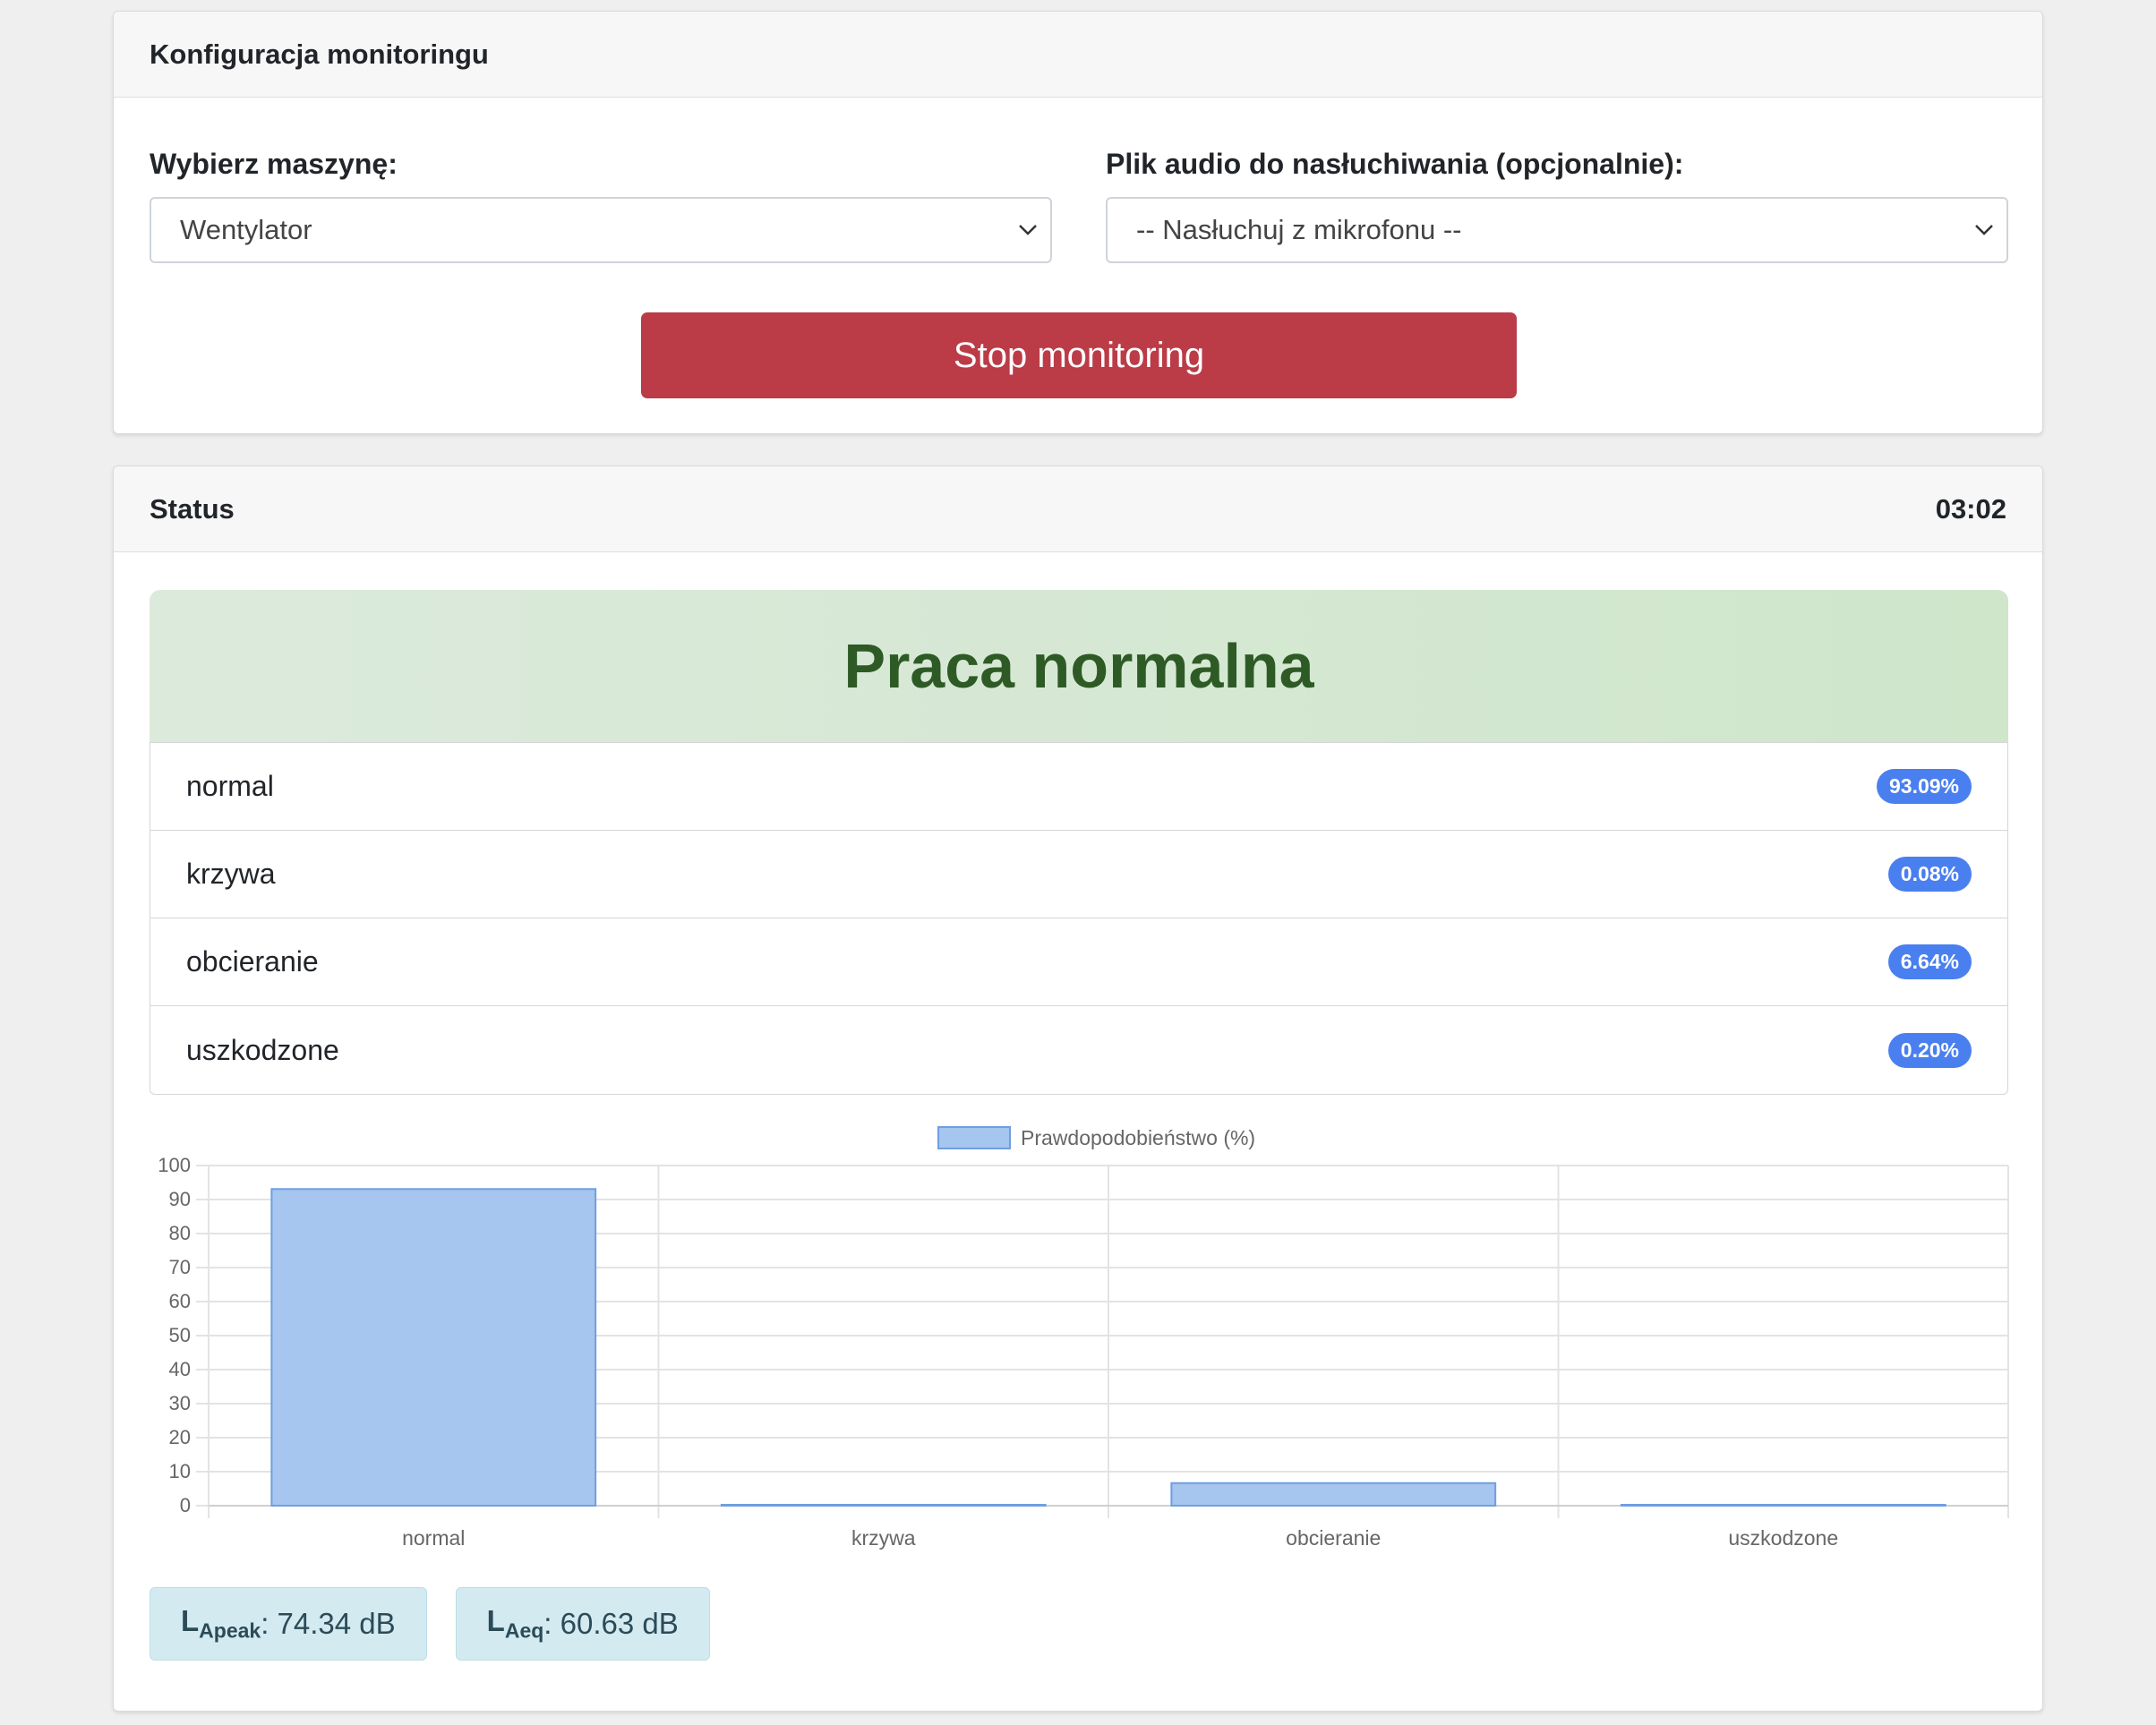 This screenshot has width=2156, height=1725. I want to click on y-tick-label: 20, so click(180, 1437).